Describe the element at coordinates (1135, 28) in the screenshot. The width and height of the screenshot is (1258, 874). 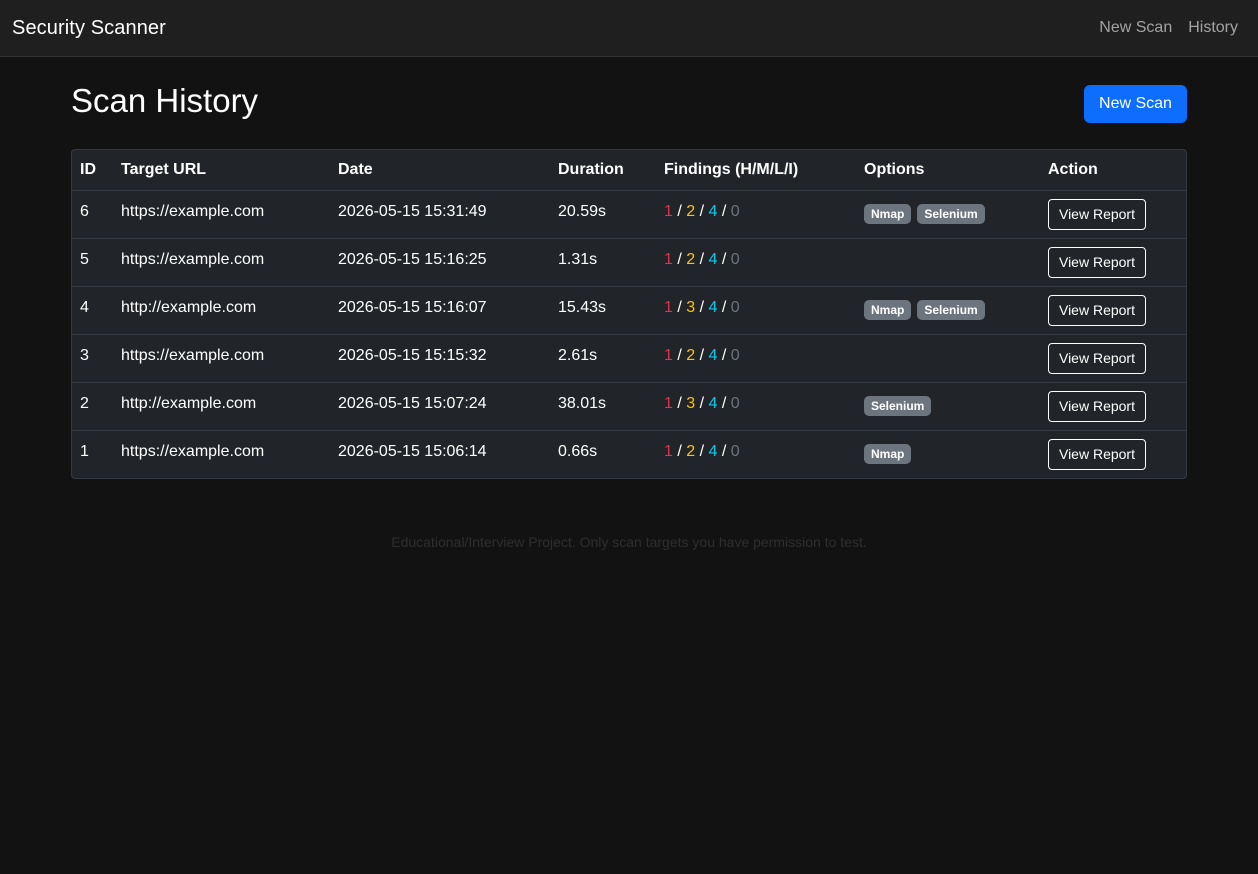
I see `nav-link-new-scan: New Scan` at that location.